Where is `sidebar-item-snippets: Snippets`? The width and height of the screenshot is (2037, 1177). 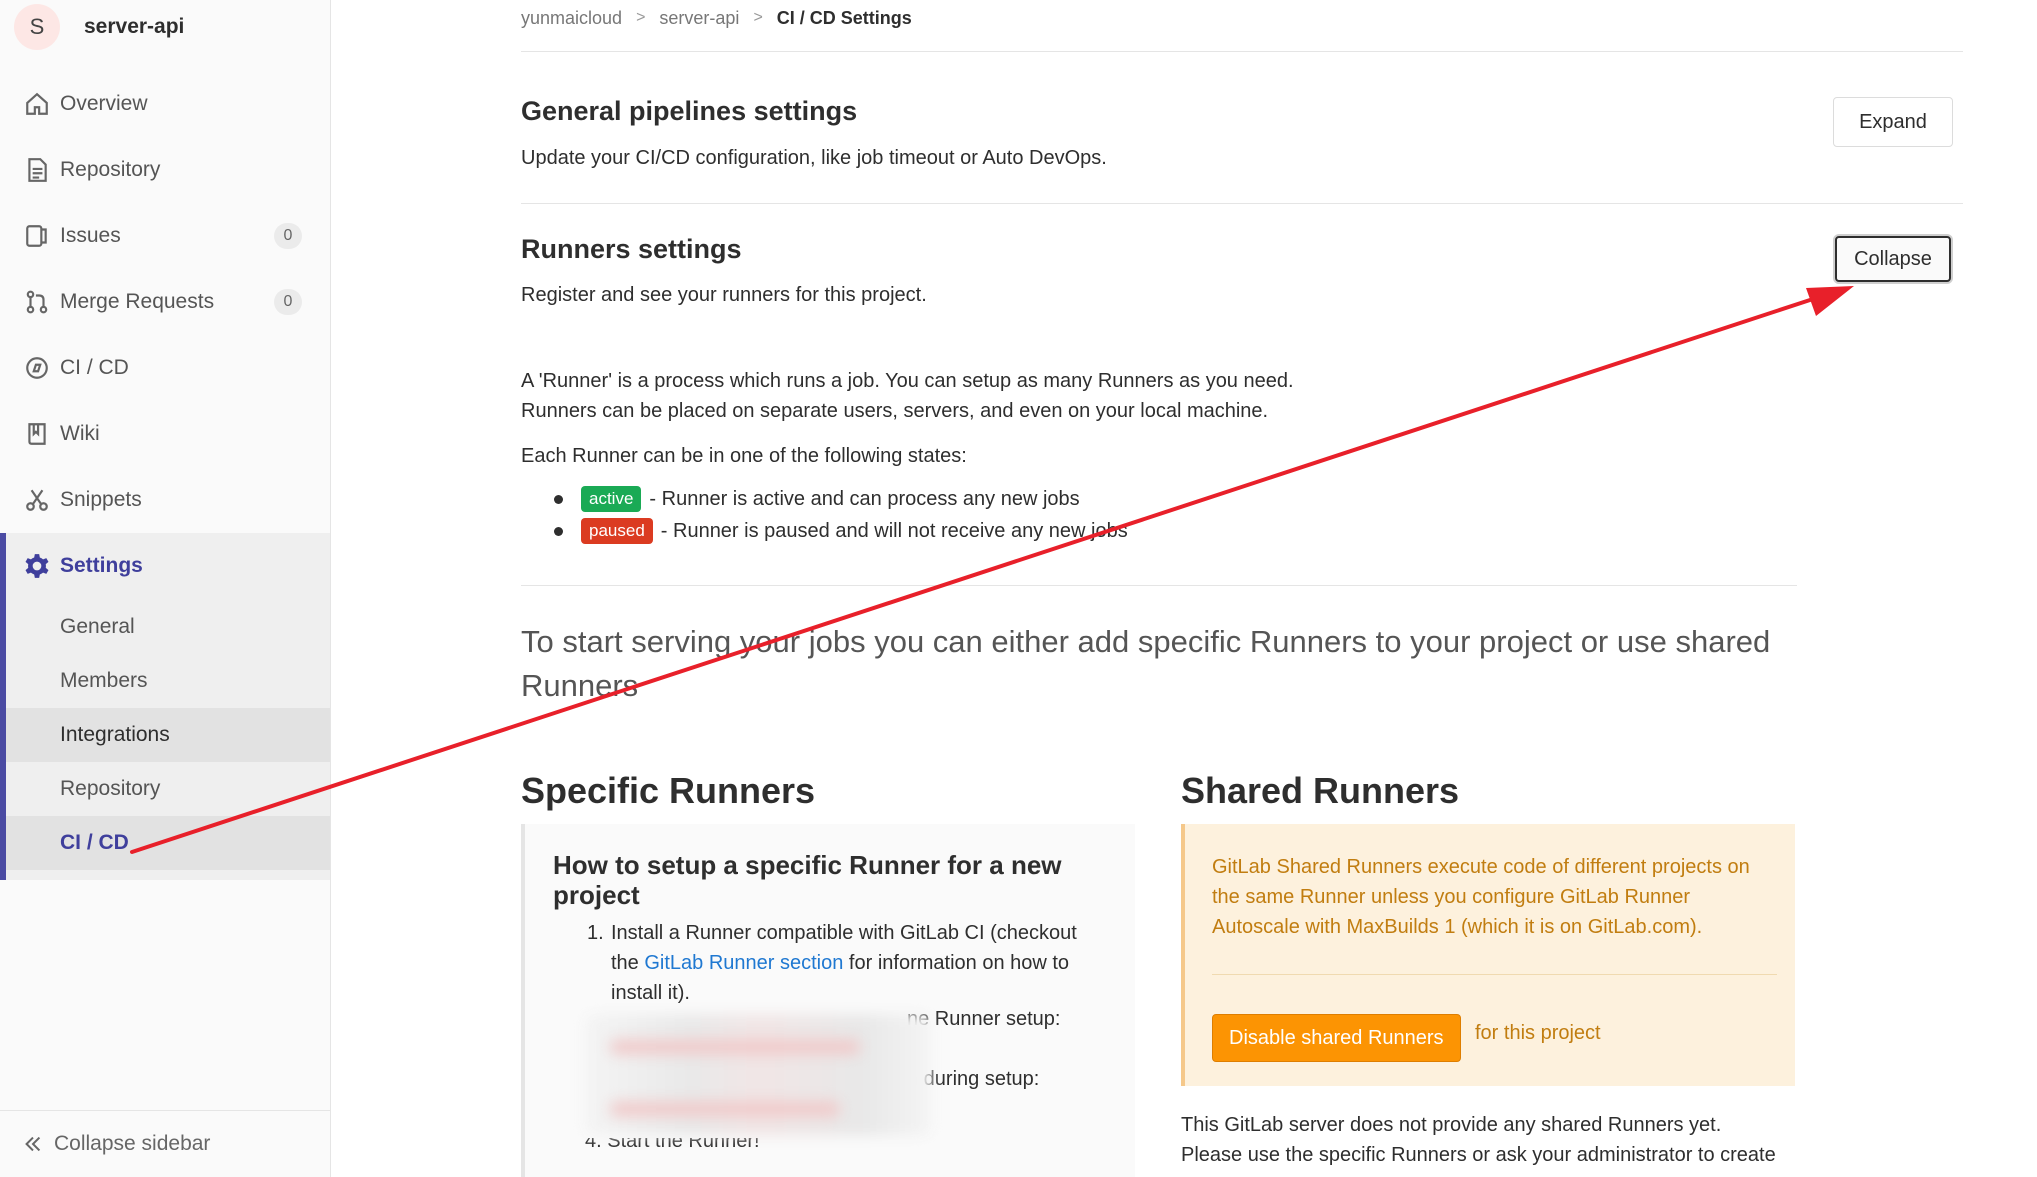
sidebar-item-snippets: Snippets is located at coordinates (165, 500).